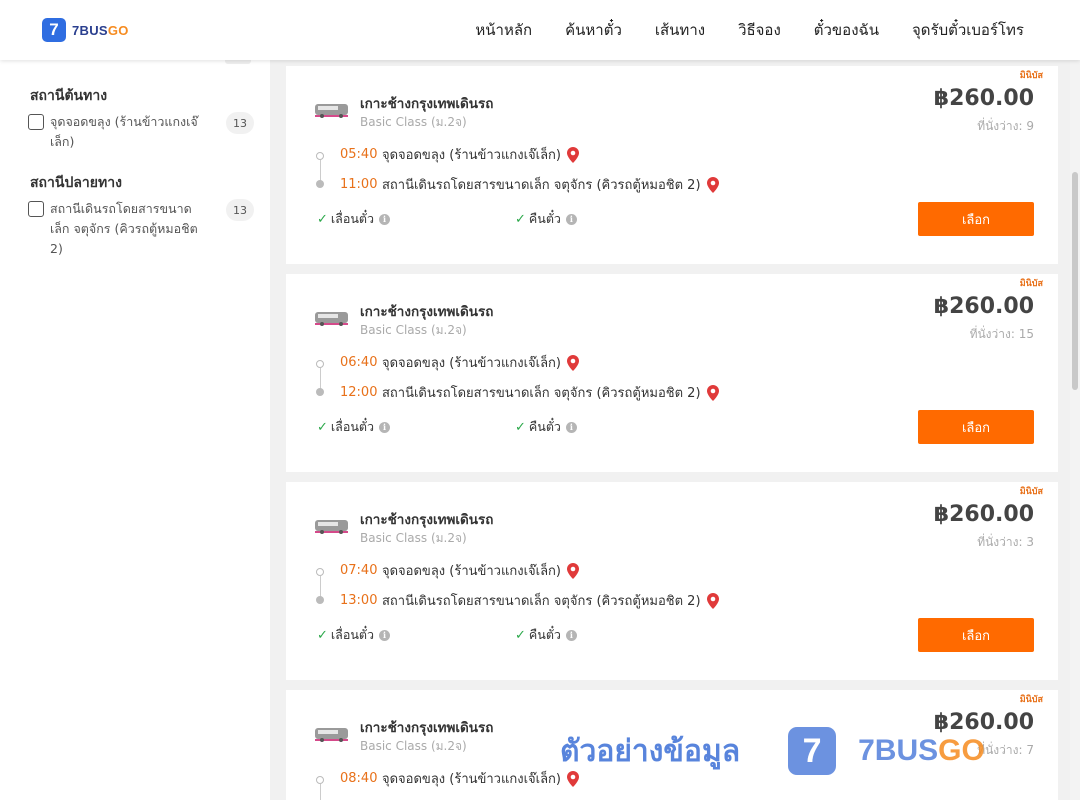 The width and height of the screenshot is (1080, 800). I want to click on departure-time: 08:40, so click(359, 778).